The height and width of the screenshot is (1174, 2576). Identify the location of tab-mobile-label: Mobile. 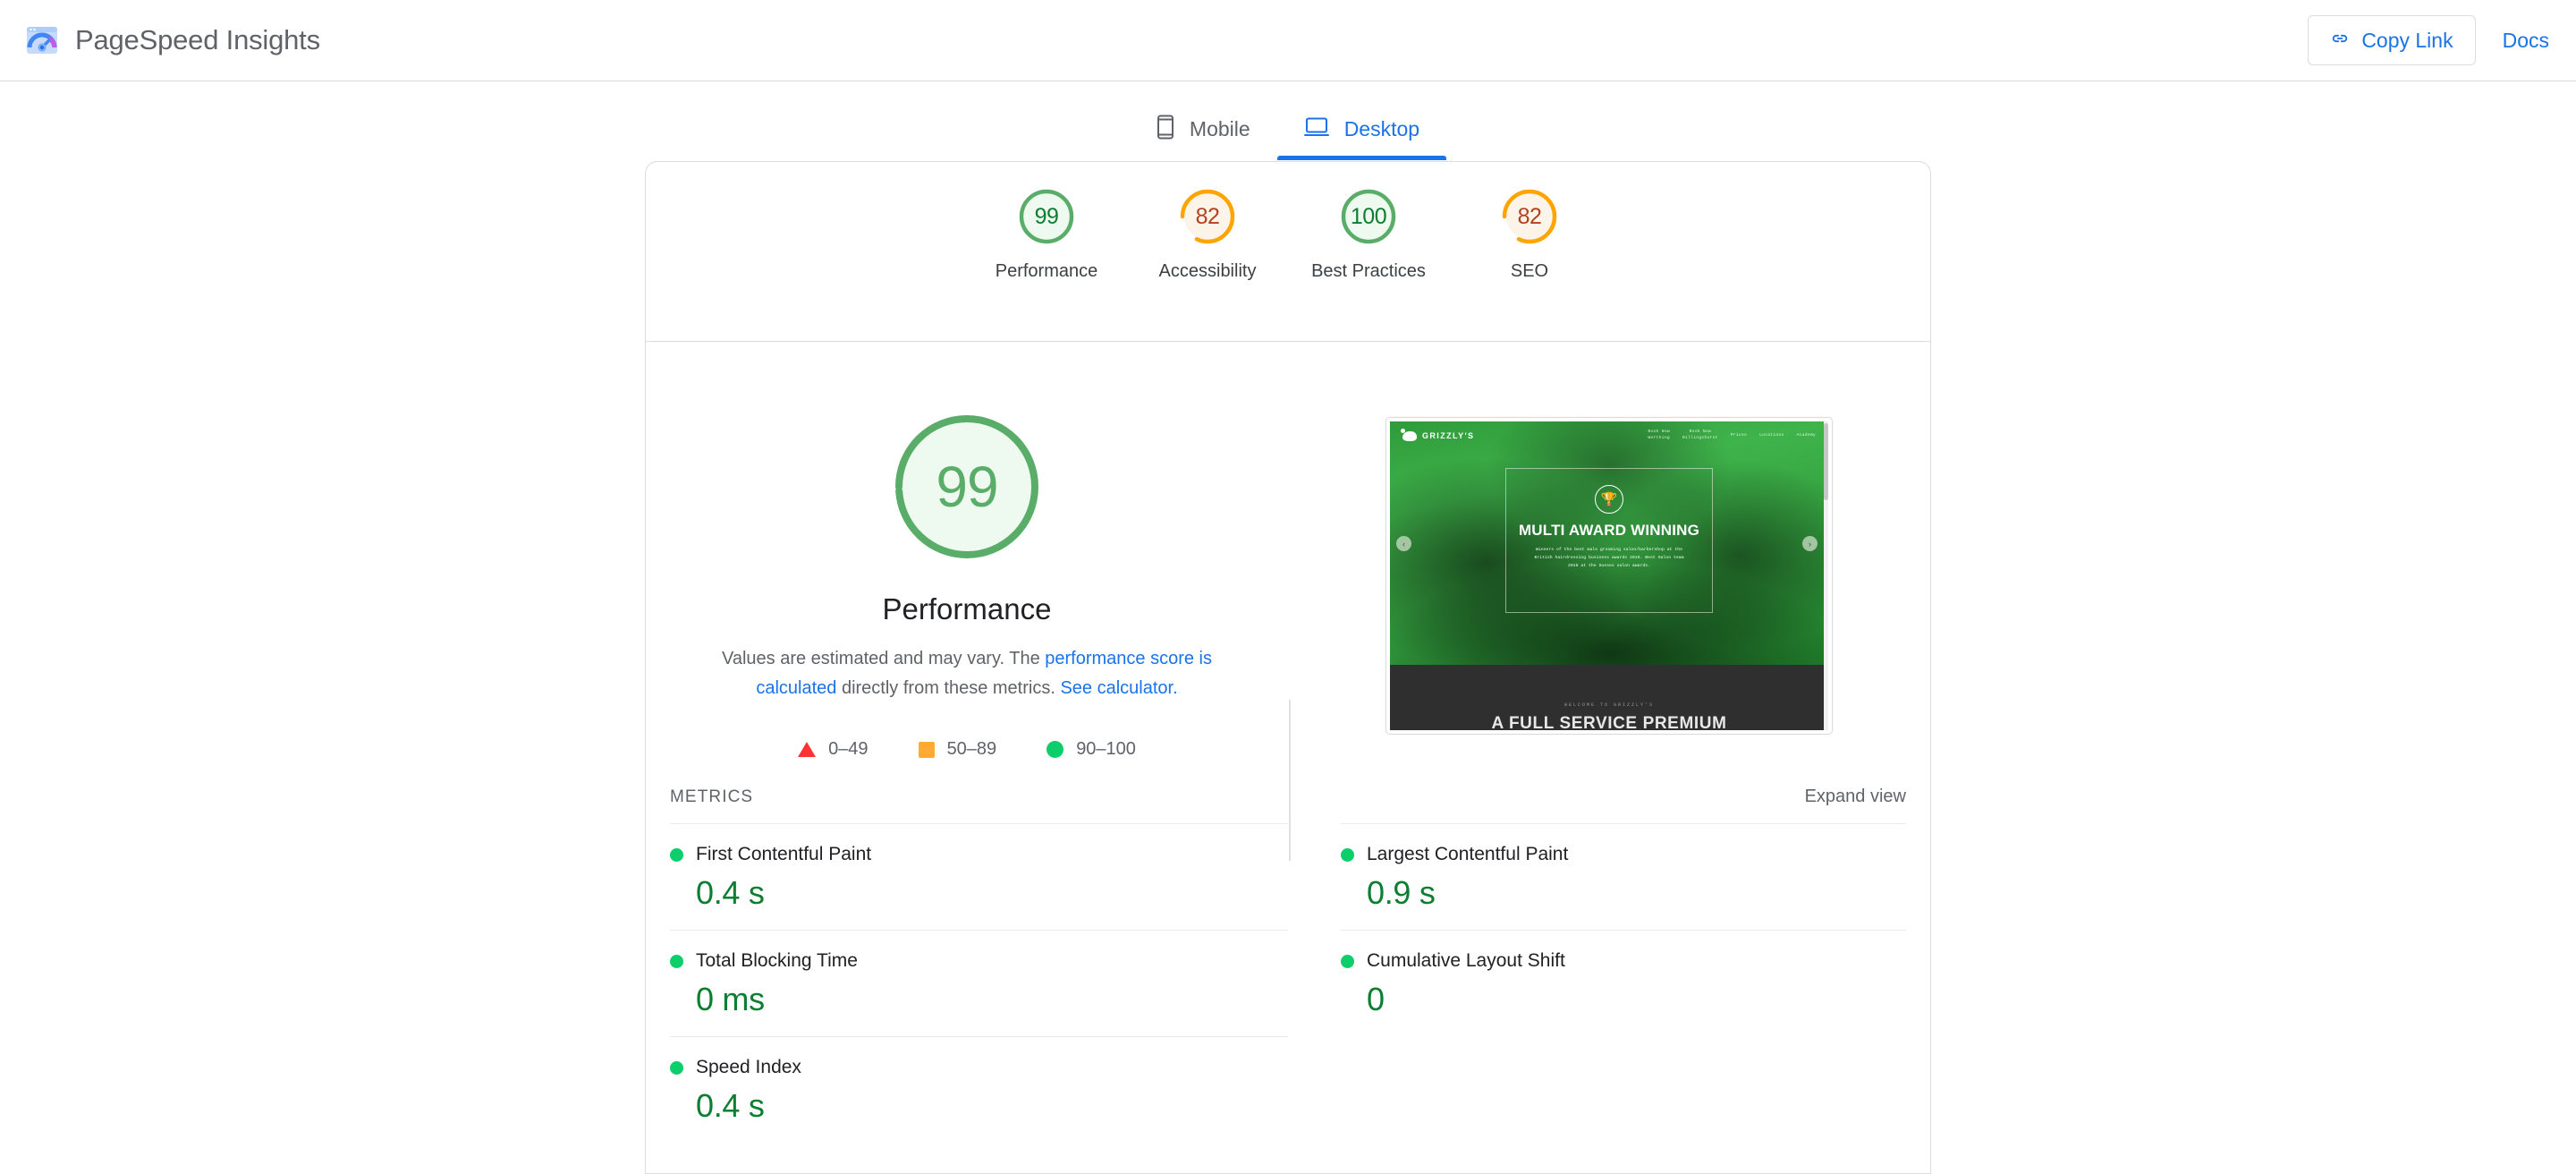
(1219, 128).